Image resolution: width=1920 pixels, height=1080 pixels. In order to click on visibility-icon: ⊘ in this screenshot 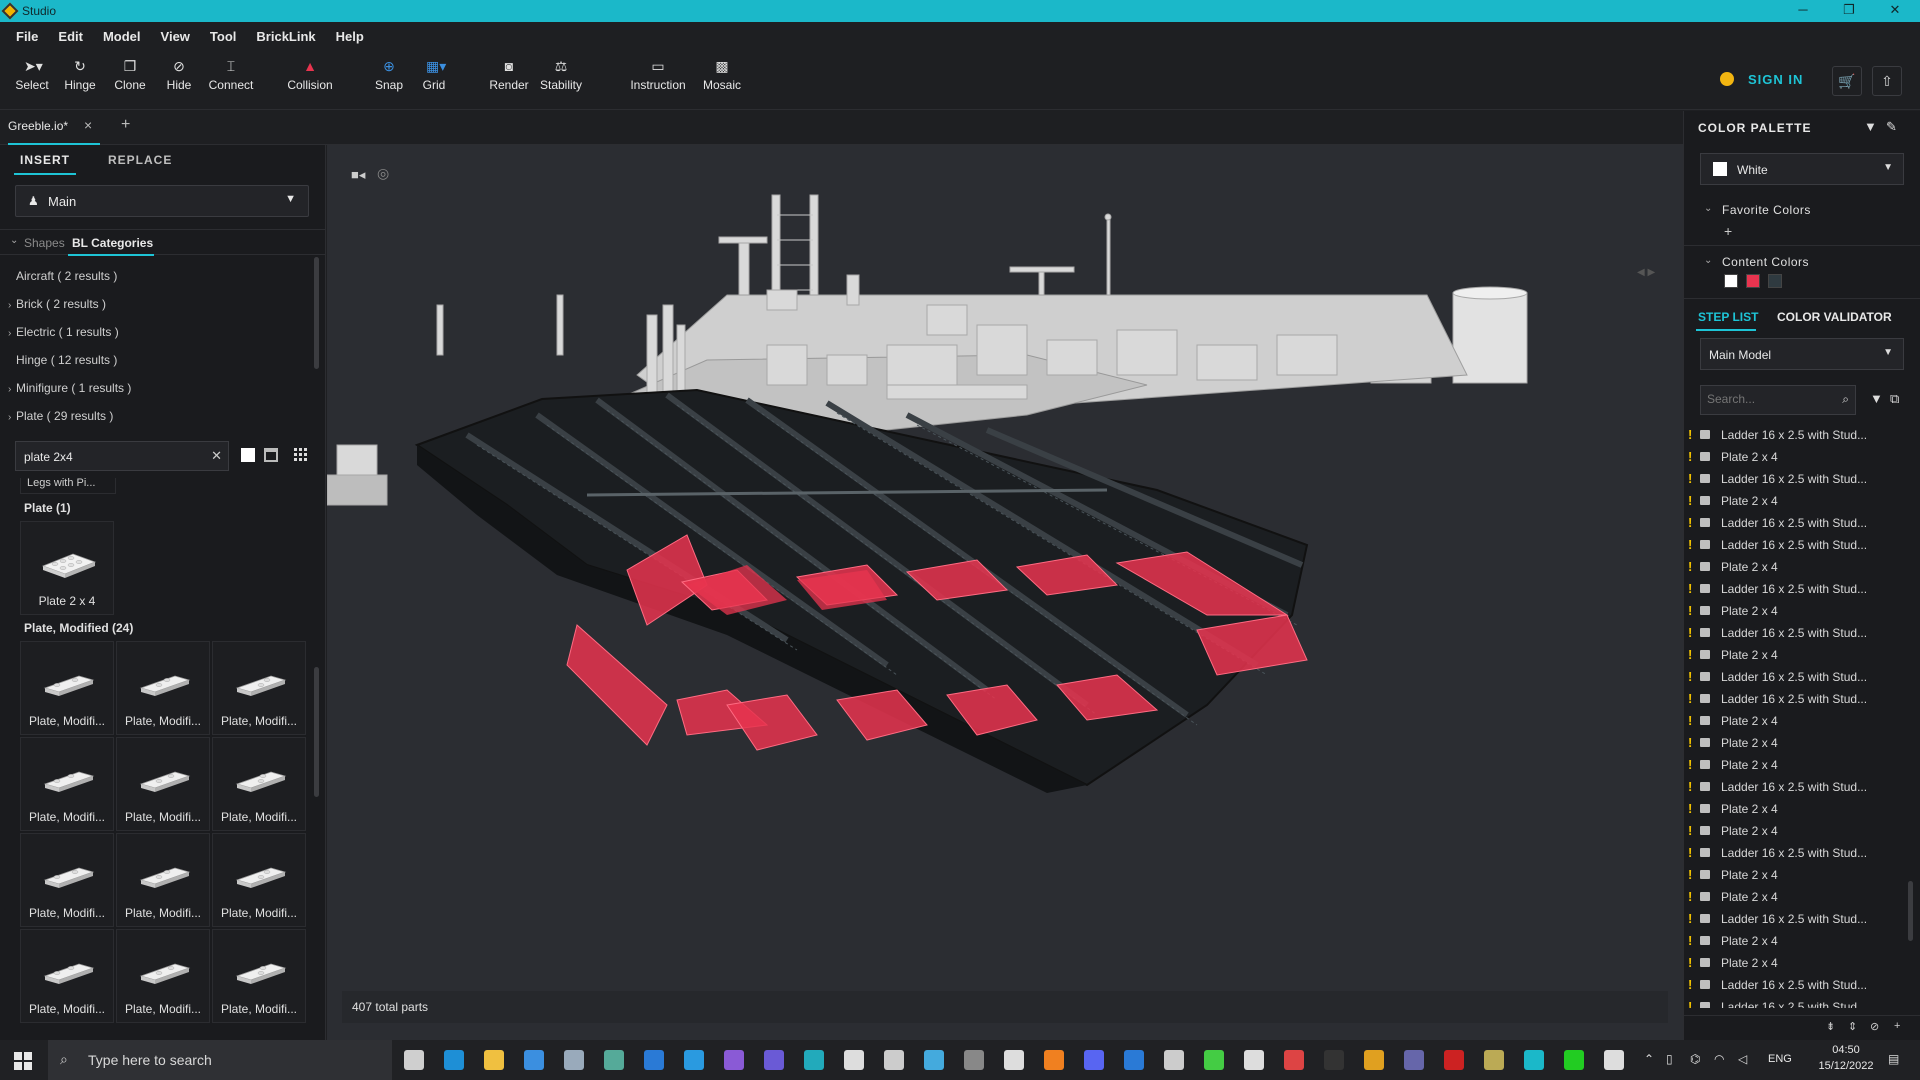, I will do `click(1874, 1026)`.